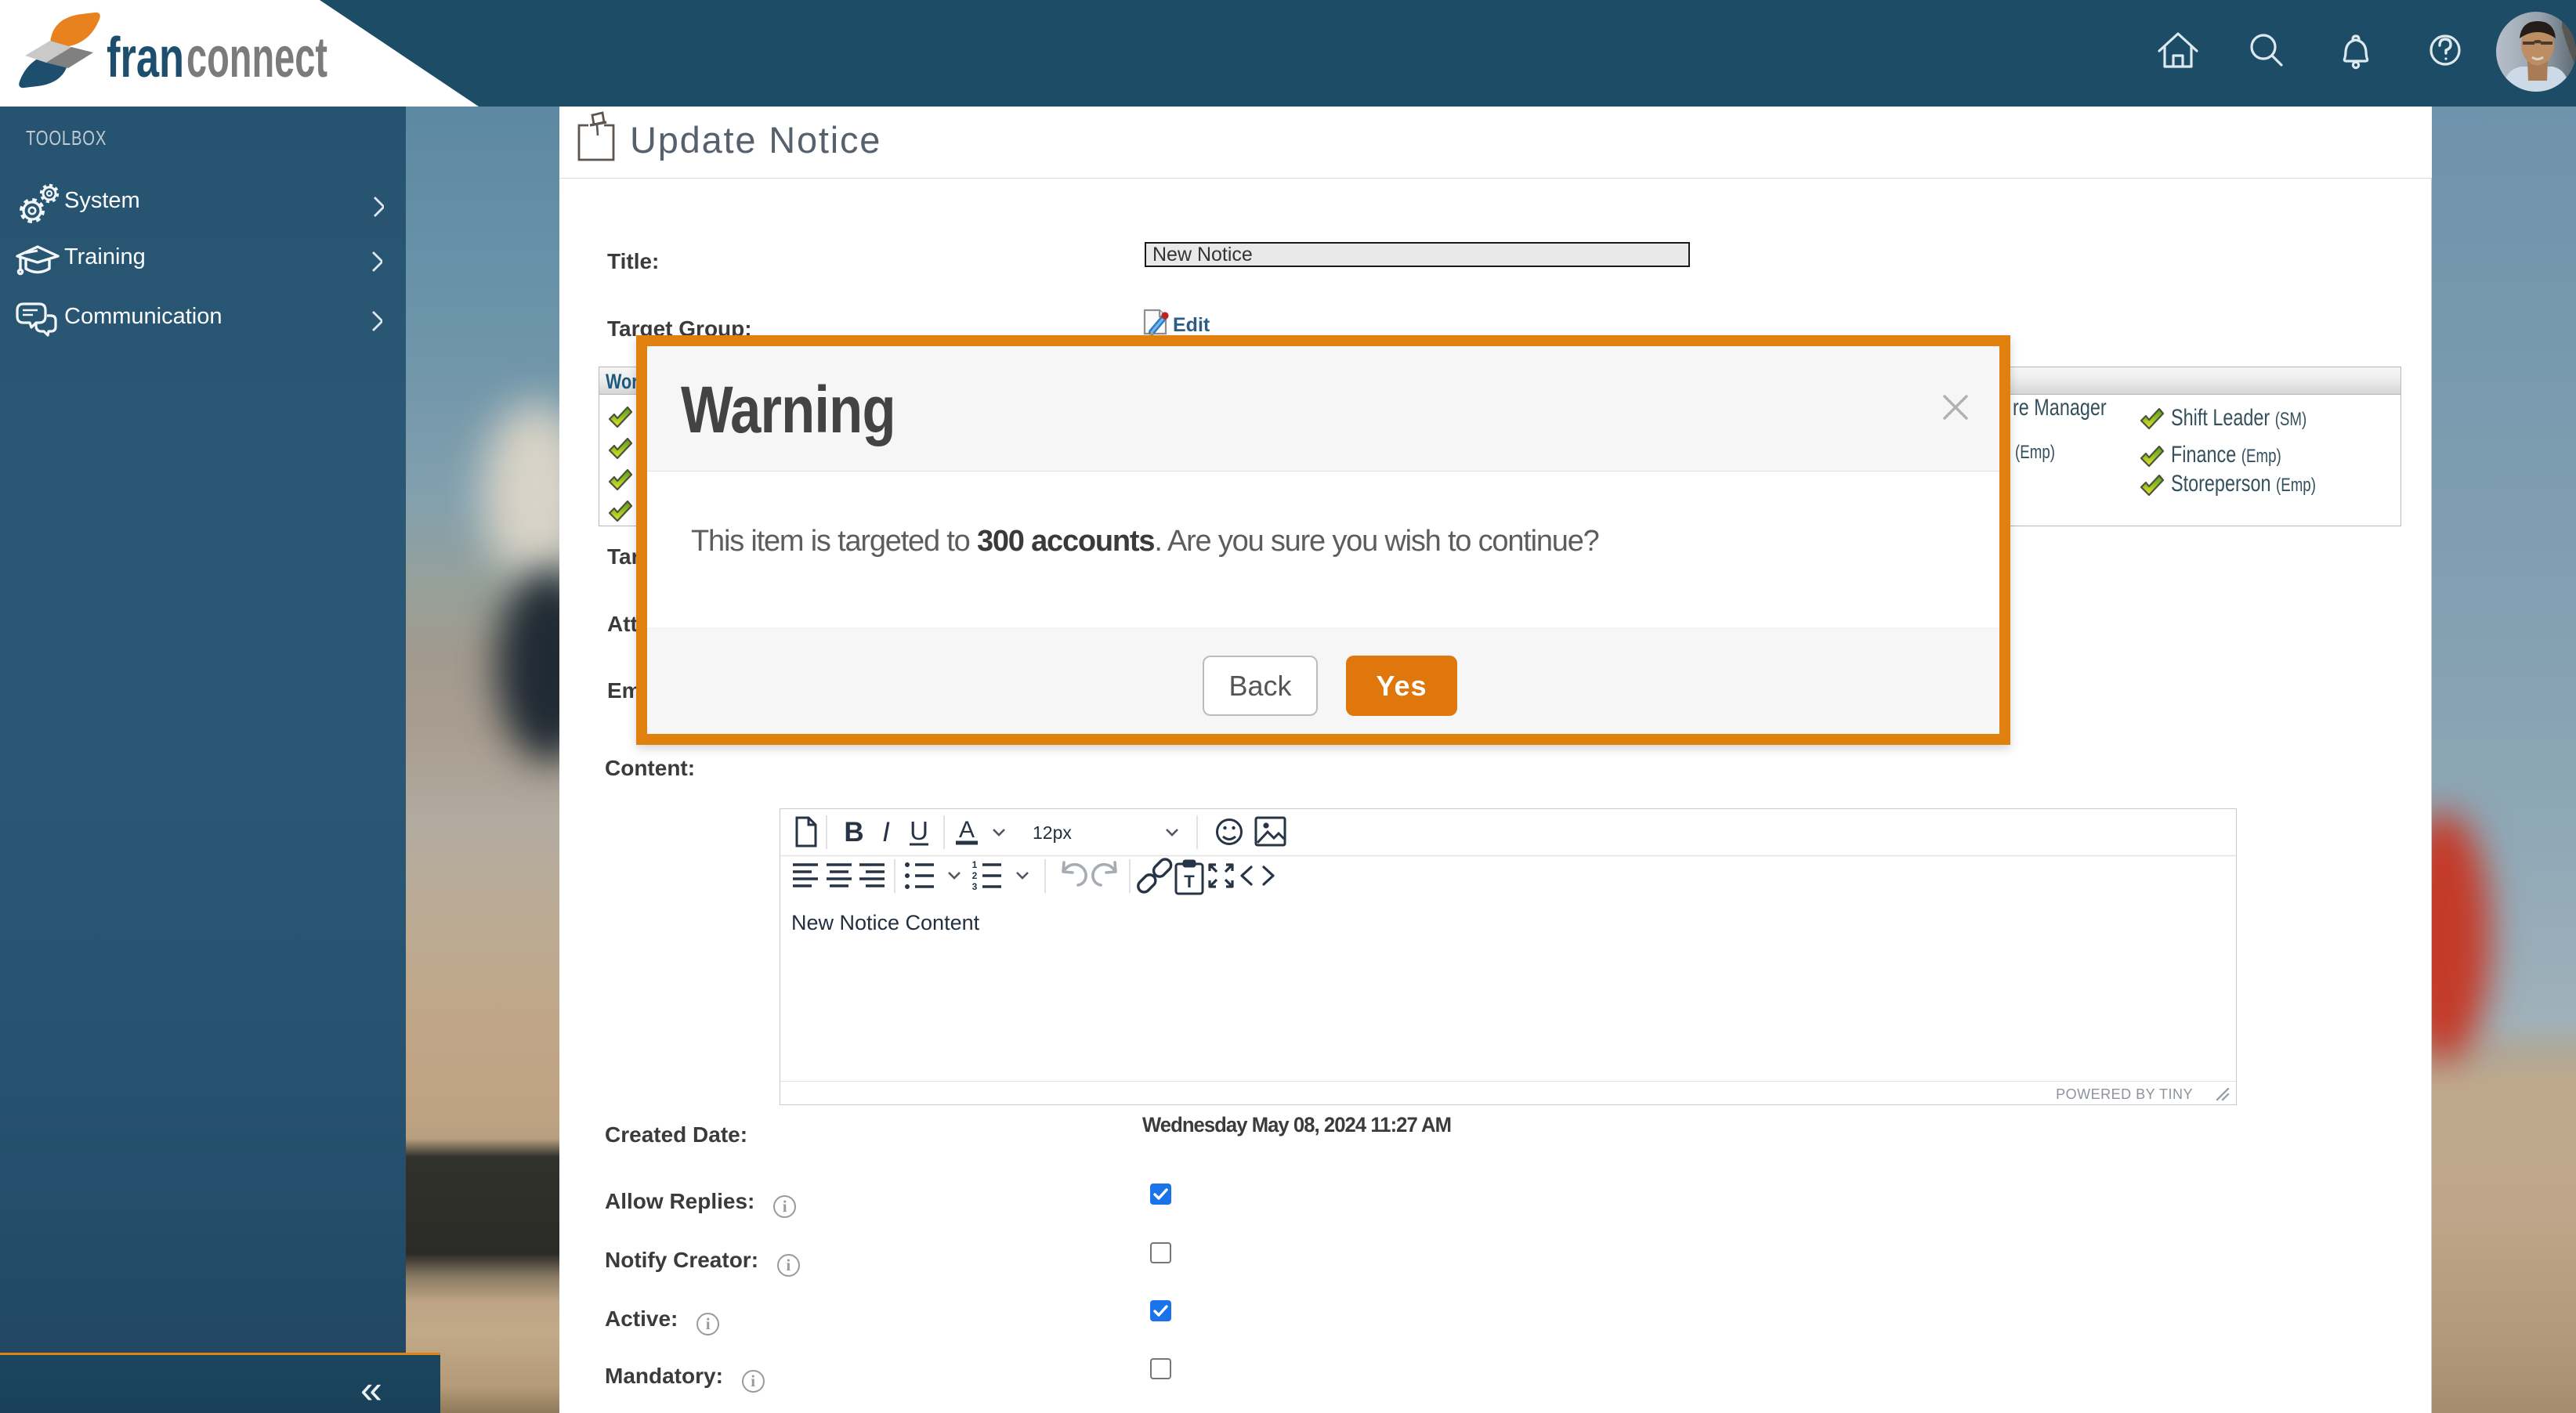  I want to click on svg-text: U, so click(919, 830).